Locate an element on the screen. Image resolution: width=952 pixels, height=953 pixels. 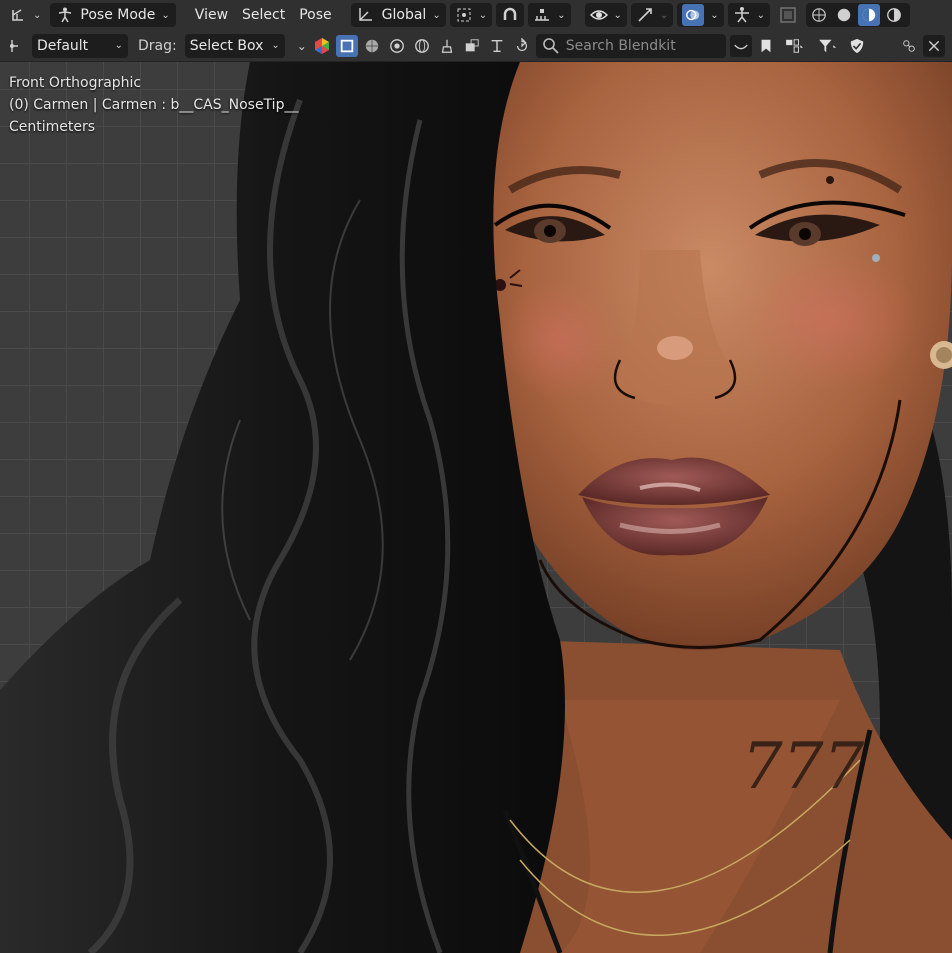
pose-editor-icon is located at coordinates (18, 15).